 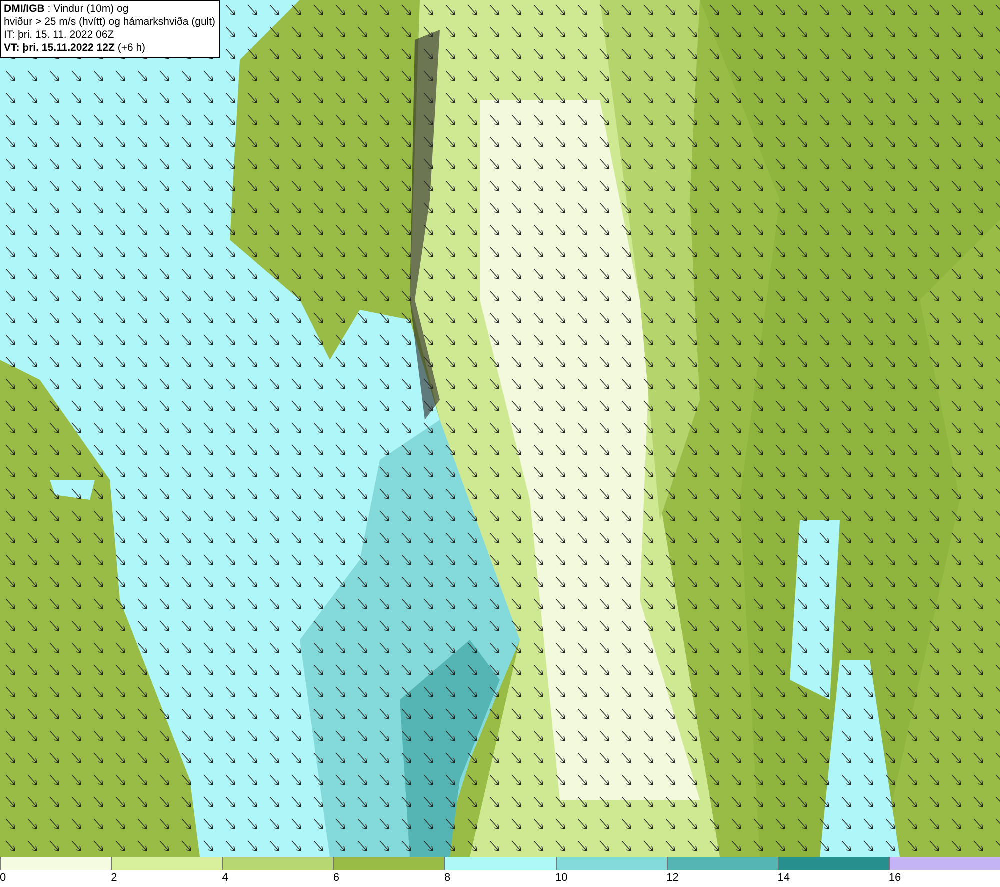 I want to click on legend-label: 14, so click(x=784, y=878).